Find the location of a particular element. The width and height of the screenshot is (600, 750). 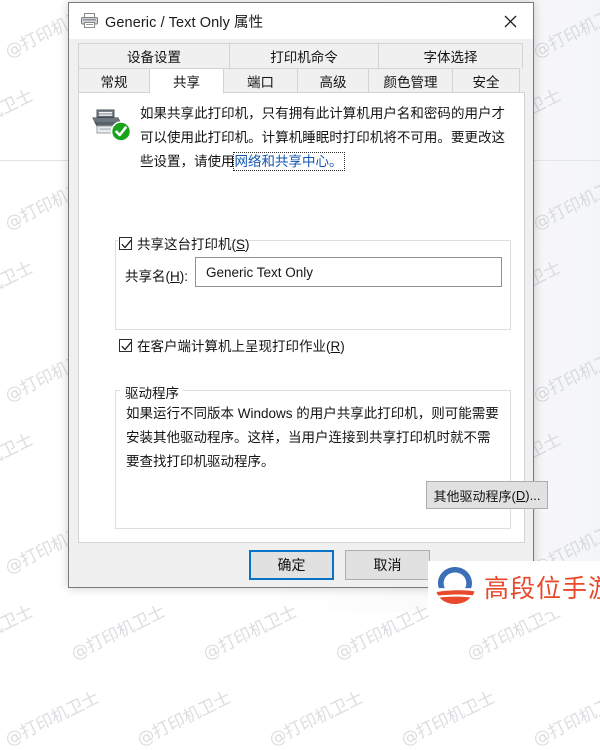

printer-icon is located at coordinates (89, 20).